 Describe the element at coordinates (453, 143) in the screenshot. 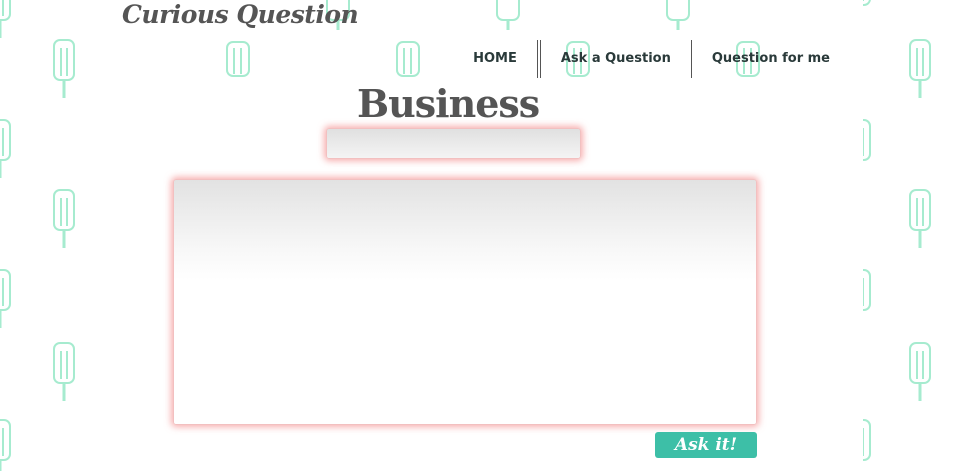

I see `question-title-input` at that location.